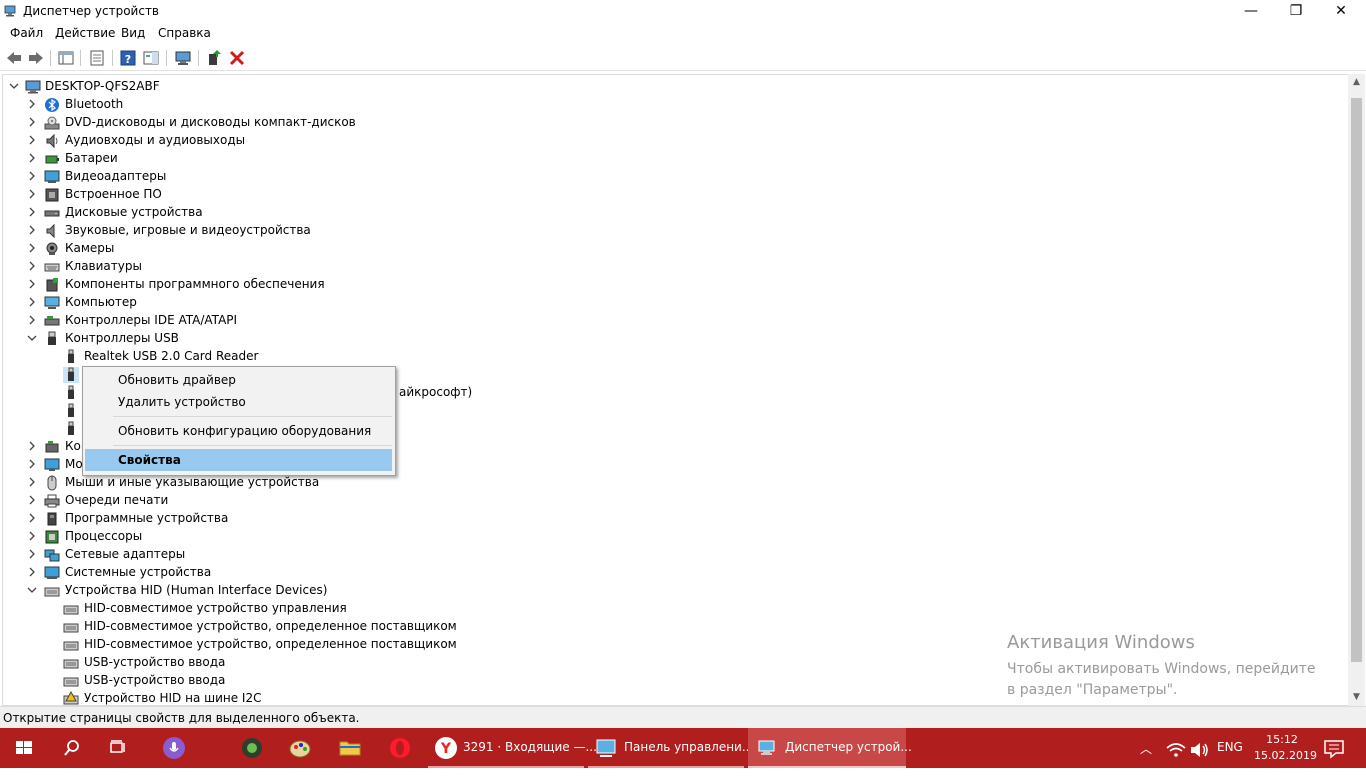 Image resolution: width=1366 pixels, height=780 pixels. I want to click on volume-icon, so click(1198, 748).